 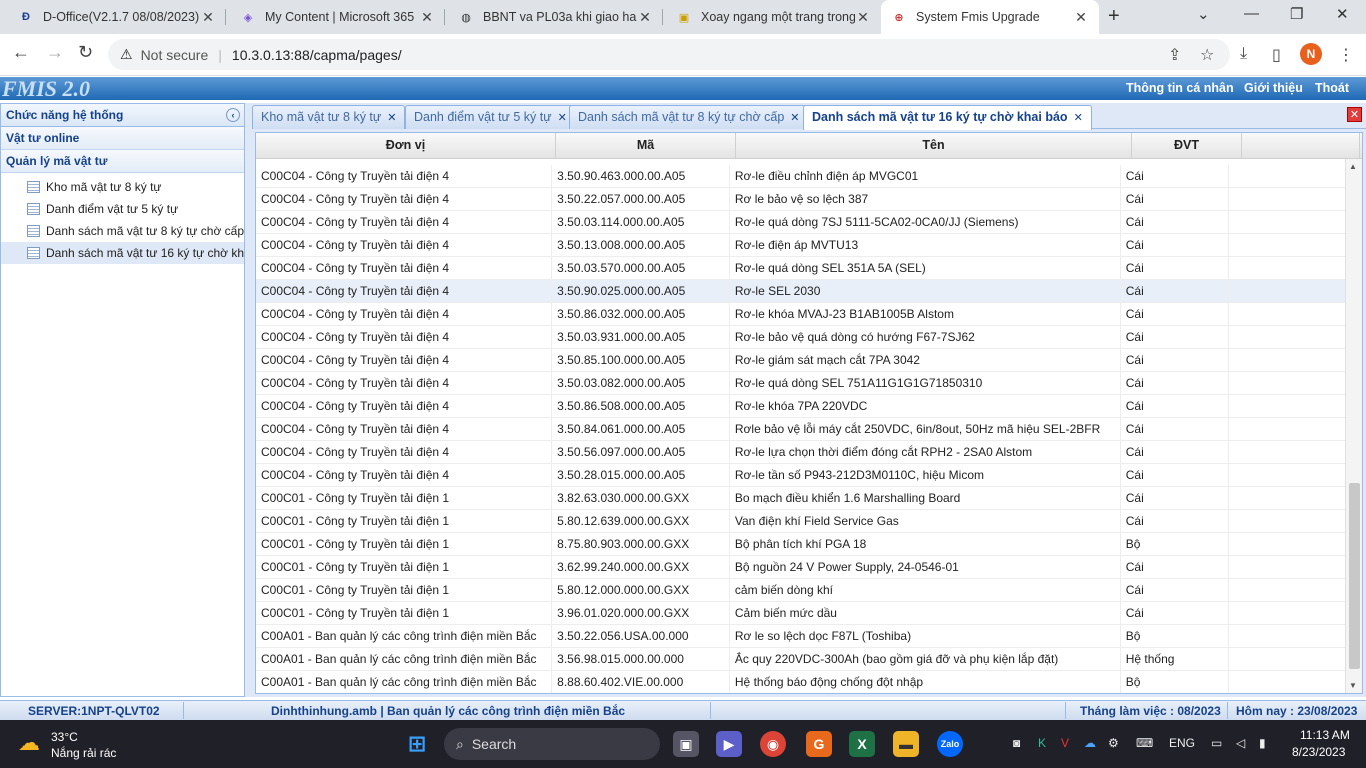 What do you see at coordinates (1353, 426) in the screenshot?
I see `grid-scrollbar: ▲ ▼` at bounding box center [1353, 426].